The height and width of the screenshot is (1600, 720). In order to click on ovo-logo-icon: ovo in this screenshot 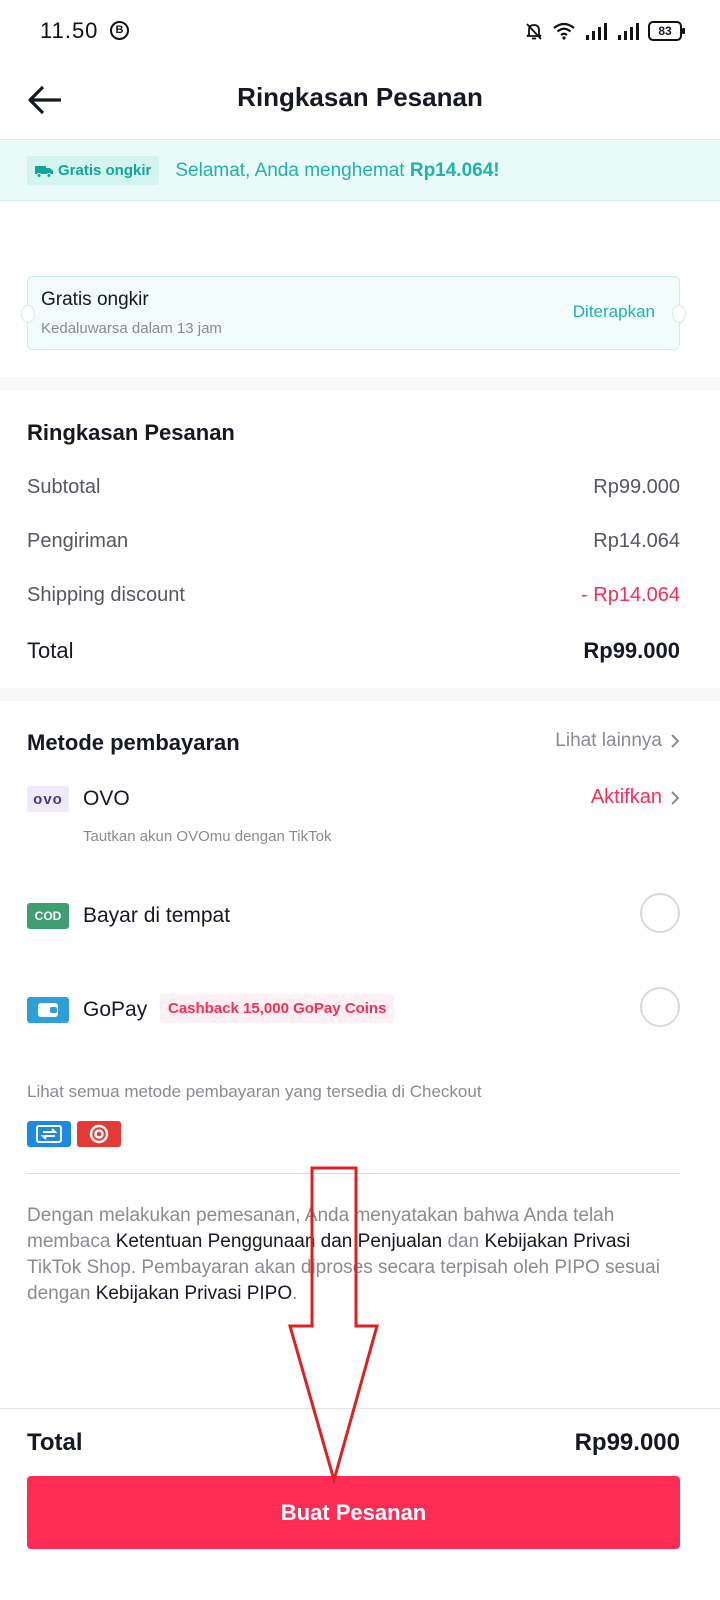, I will do `click(48, 799)`.